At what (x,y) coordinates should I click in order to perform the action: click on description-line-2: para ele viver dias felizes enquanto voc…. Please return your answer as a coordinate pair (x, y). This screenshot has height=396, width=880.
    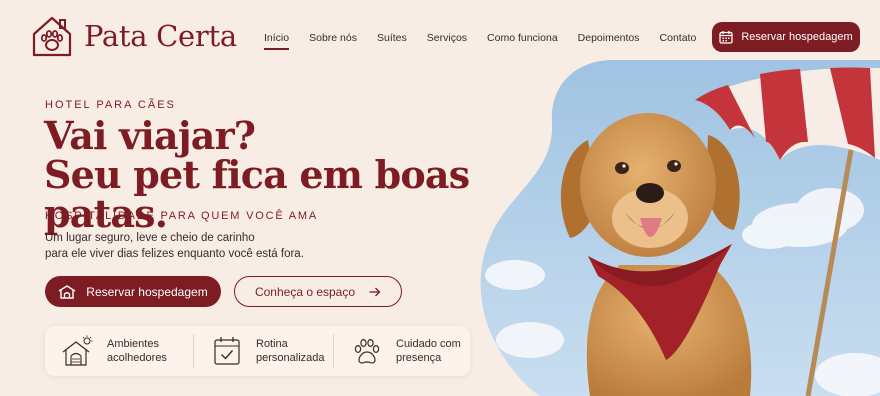
    Looking at the image, I should click on (174, 254).